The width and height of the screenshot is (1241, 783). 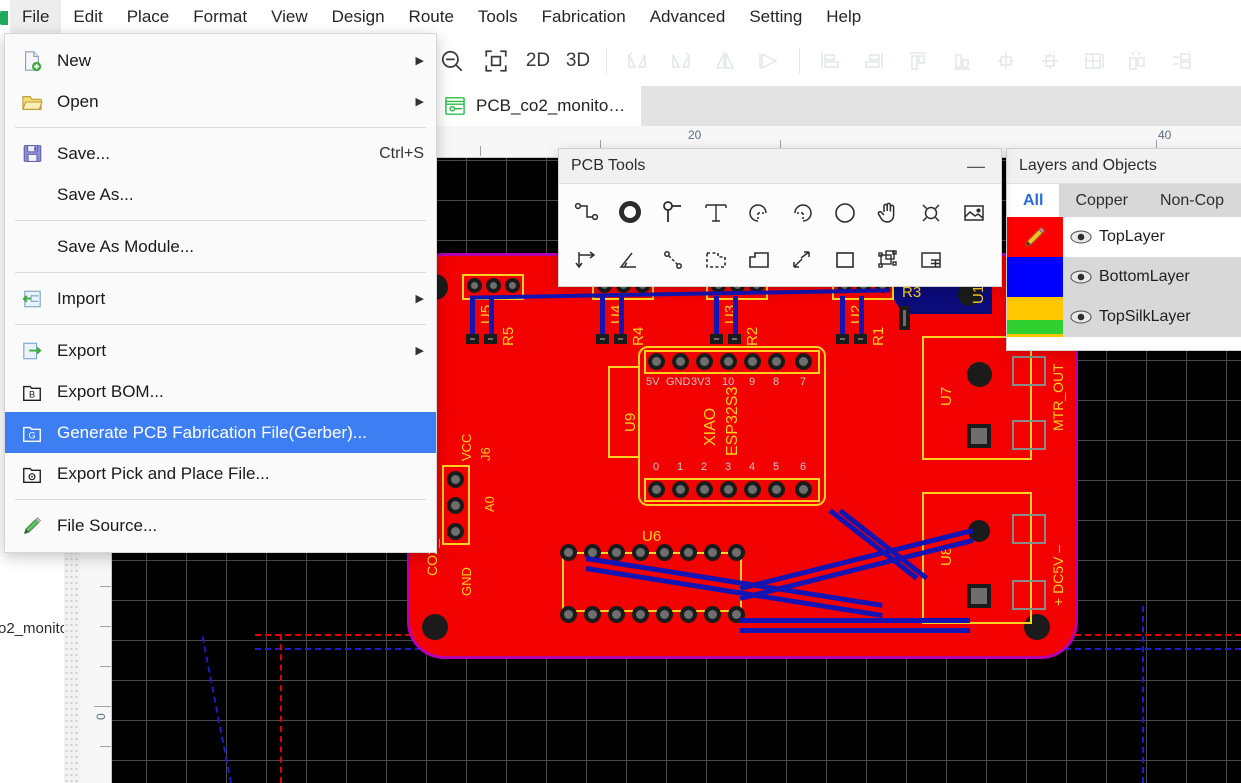 I want to click on text-icon, so click(x=715, y=212).